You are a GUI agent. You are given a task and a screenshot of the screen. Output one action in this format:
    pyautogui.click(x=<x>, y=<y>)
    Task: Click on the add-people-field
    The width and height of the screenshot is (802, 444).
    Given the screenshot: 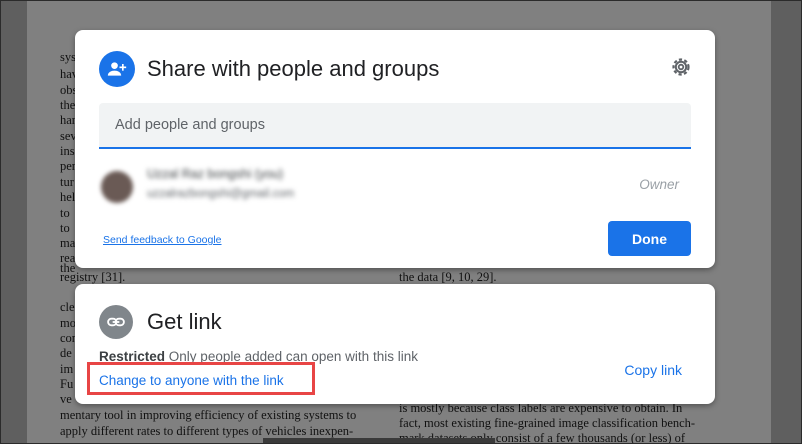 What is the action you would take?
    pyautogui.click(x=395, y=126)
    